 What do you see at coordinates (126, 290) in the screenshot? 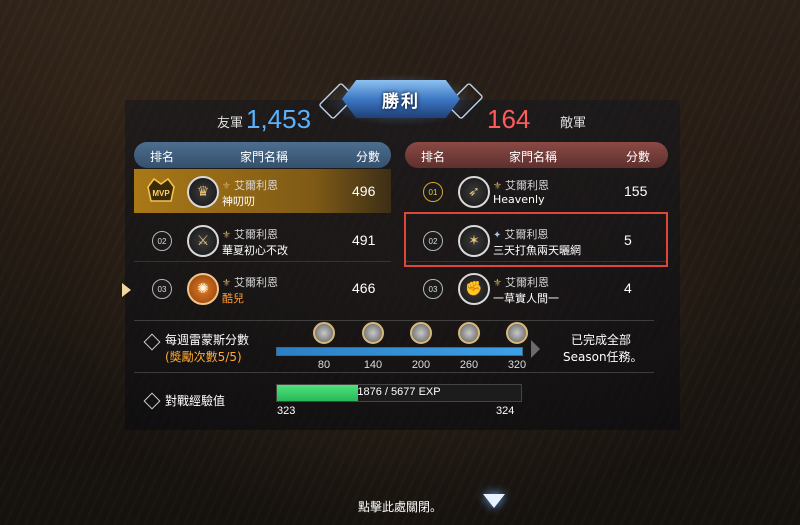
I see `self-row-marker-icon` at bounding box center [126, 290].